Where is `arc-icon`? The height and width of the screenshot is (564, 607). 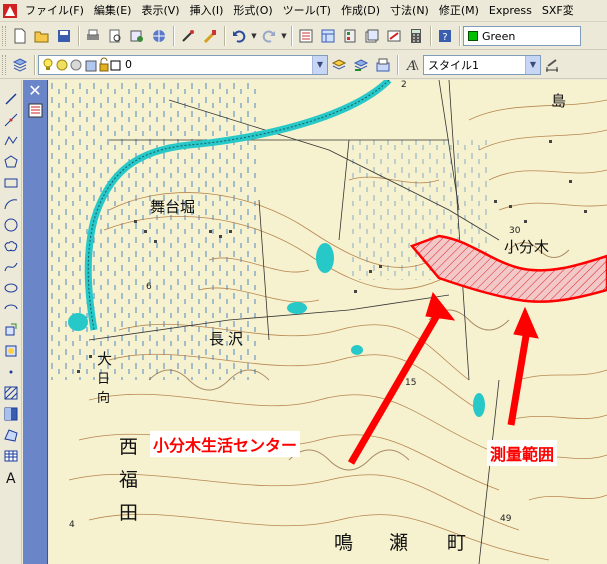
arc-icon is located at coordinates (11, 203).